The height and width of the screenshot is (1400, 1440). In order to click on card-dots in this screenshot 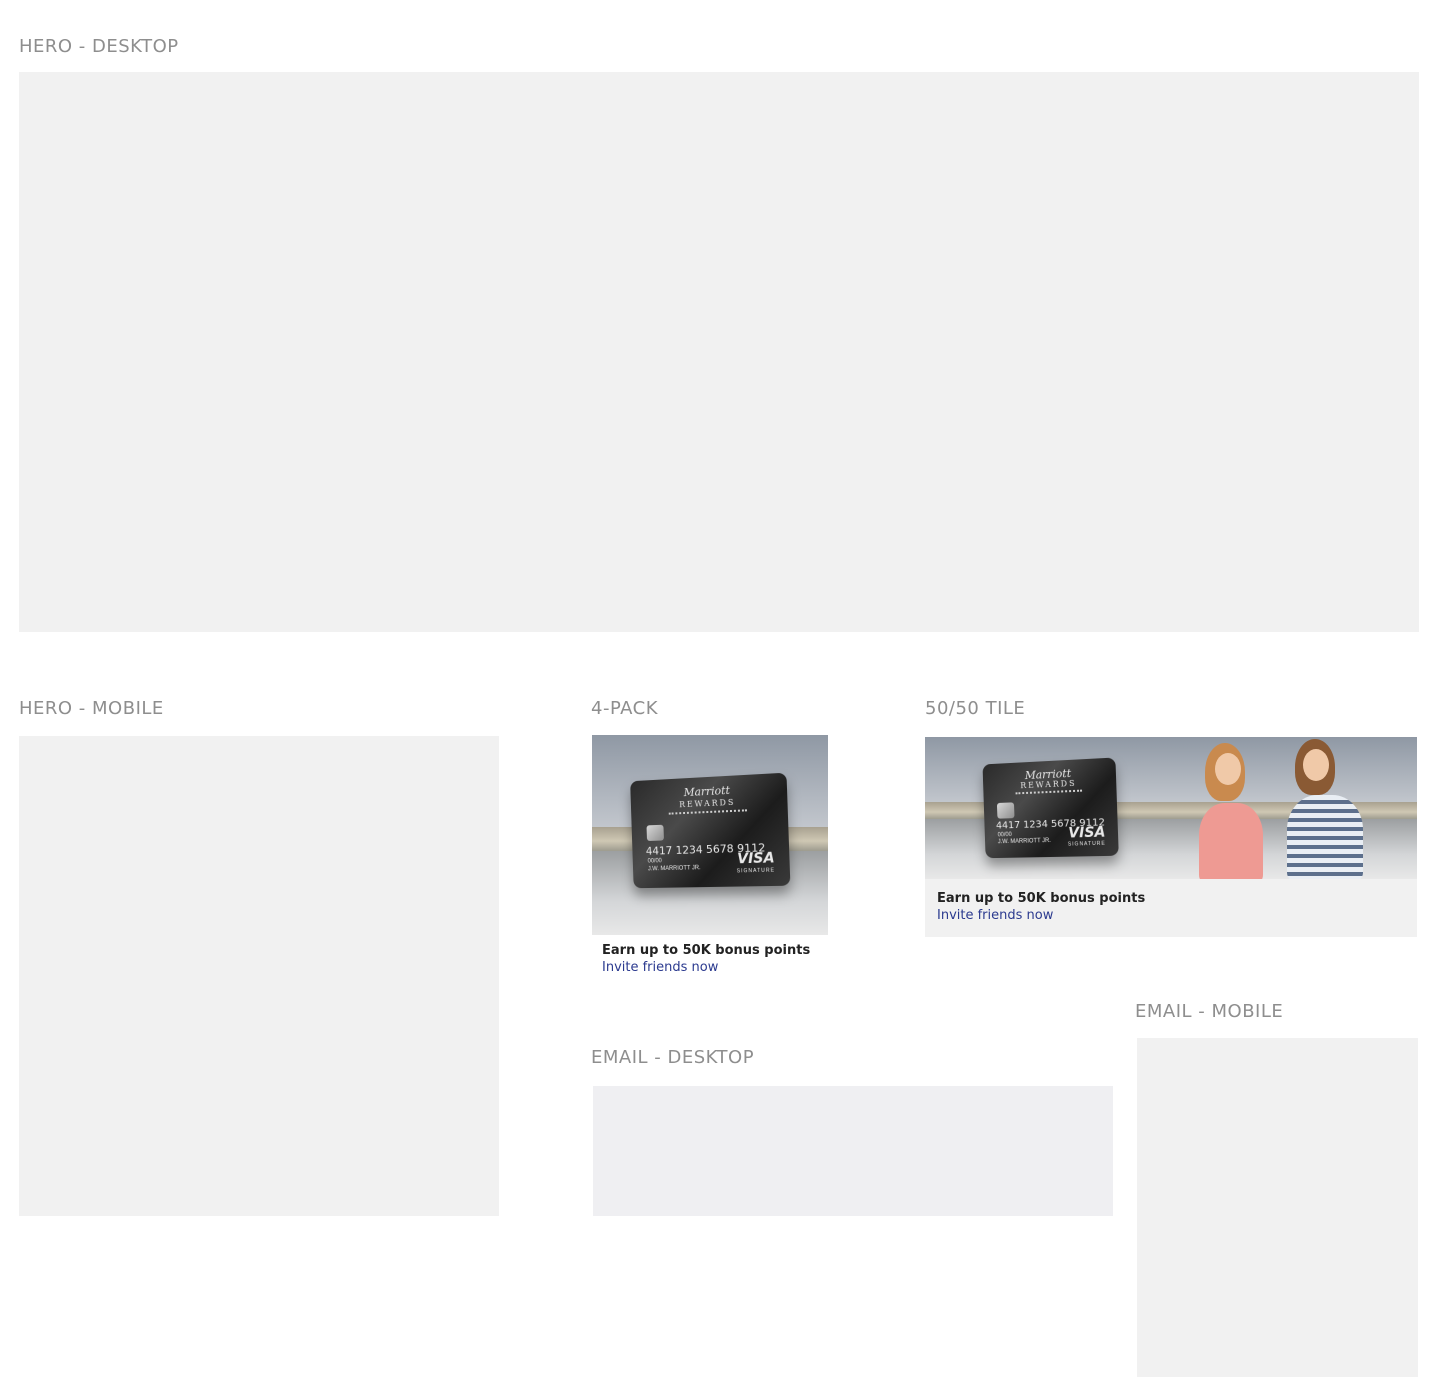, I will do `click(708, 811)`.